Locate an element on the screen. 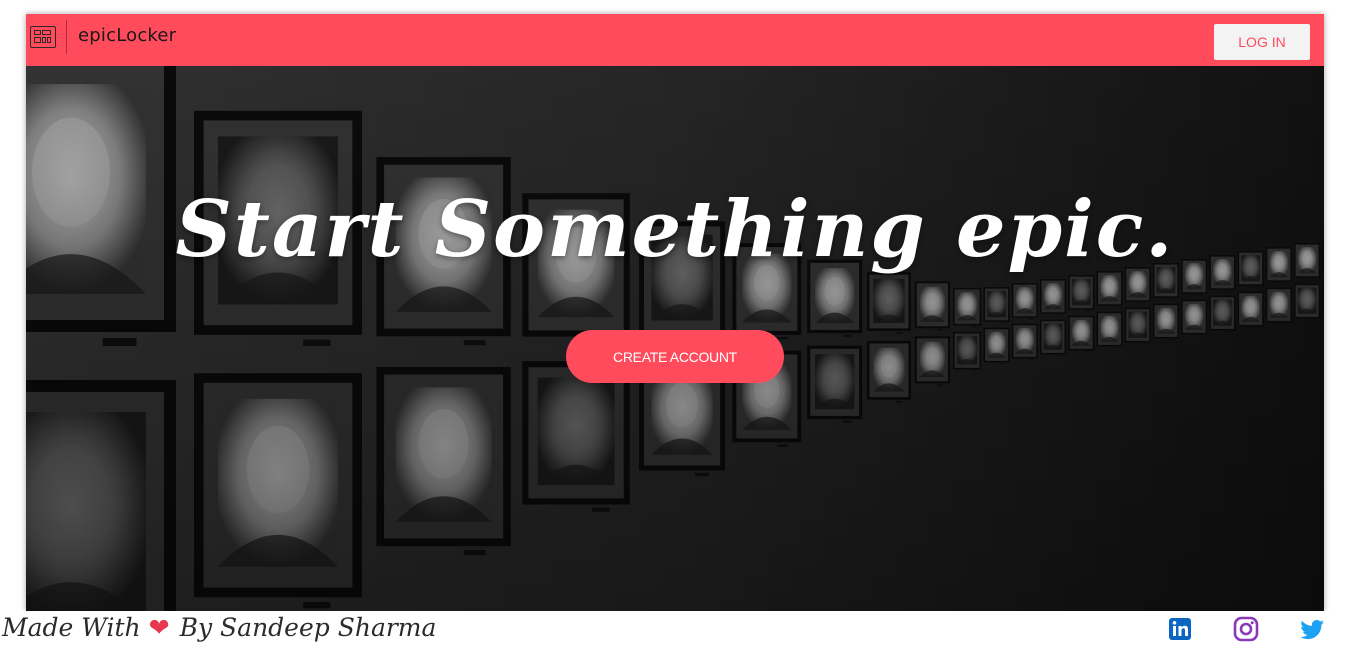 The height and width of the screenshot is (655, 1364). create-account-button: CREATE ACCOUNT is located at coordinates (675, 356).